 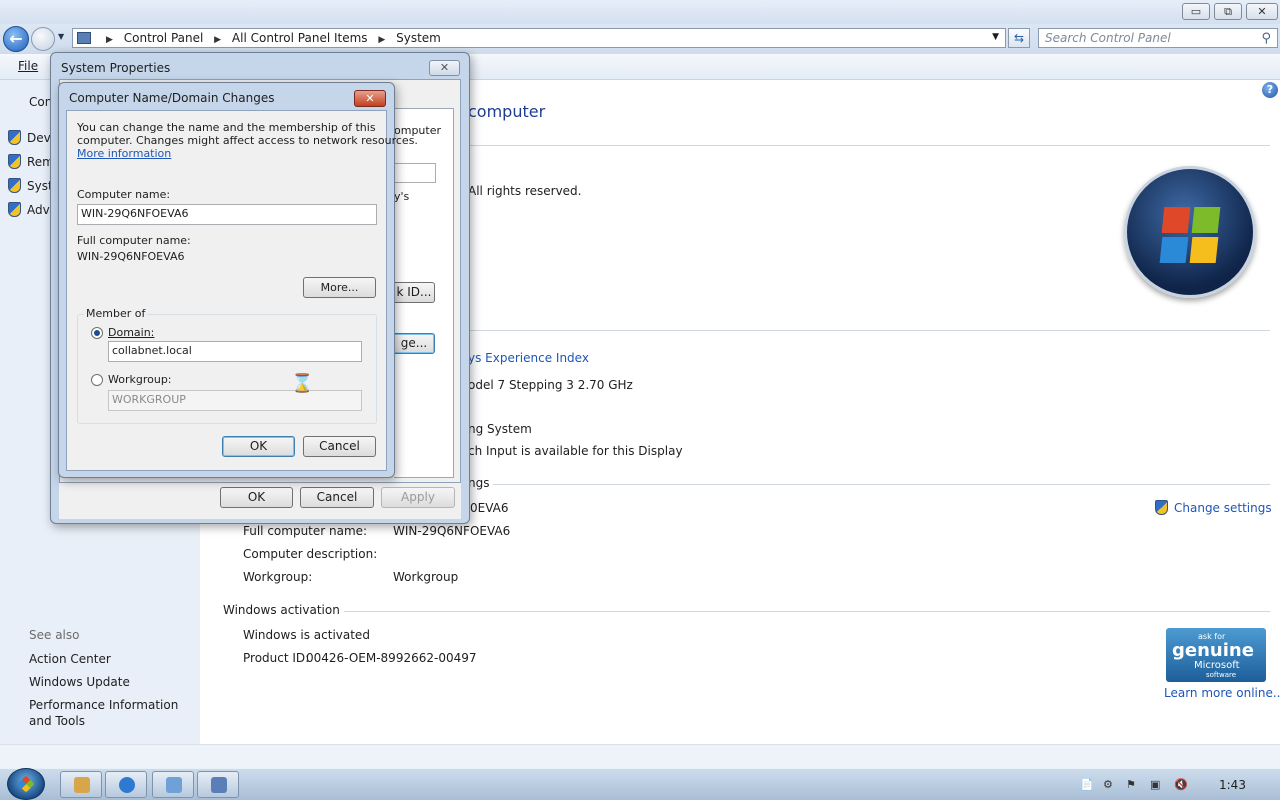 I want to click on domain-field: collabnet.local, so click(x=235, y=351).